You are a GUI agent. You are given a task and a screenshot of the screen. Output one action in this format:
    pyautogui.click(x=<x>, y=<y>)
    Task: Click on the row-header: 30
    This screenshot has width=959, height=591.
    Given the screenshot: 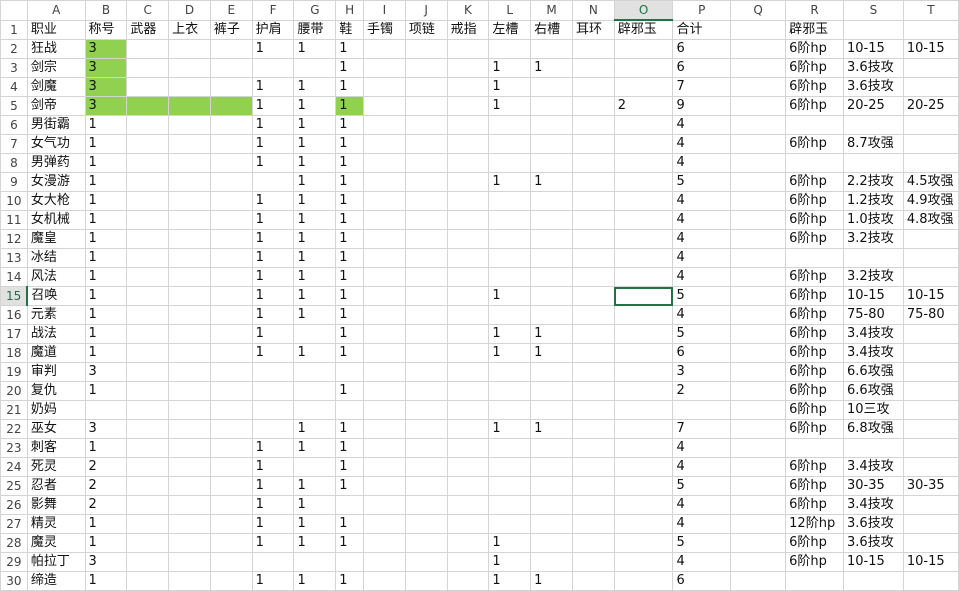 What is the action you would take?
    pyautogui.click(x=14, y=581)
    